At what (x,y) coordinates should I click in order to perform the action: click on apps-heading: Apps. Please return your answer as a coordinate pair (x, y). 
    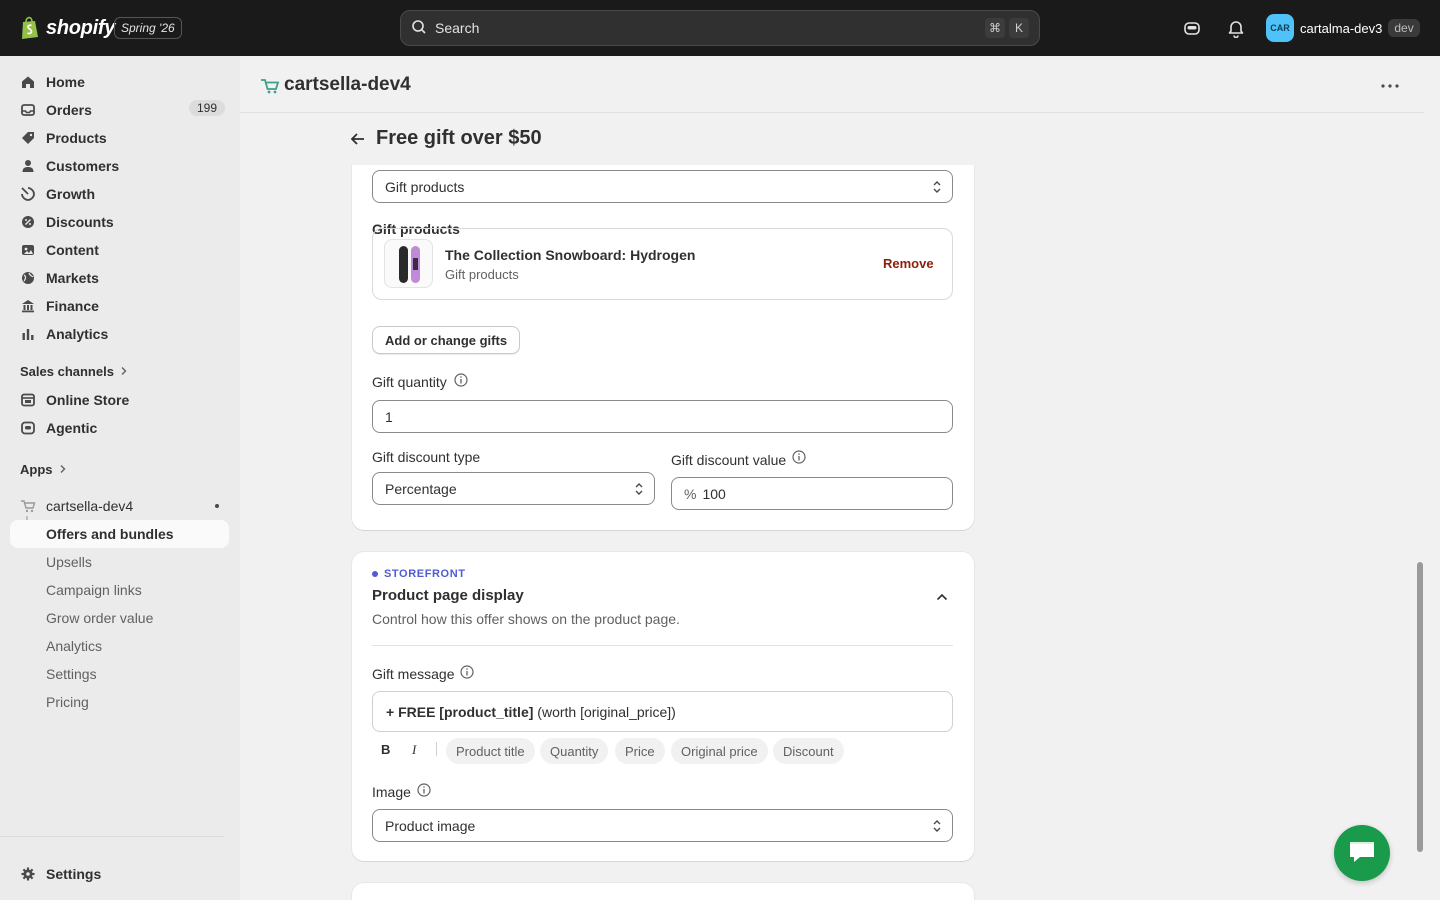
    Looking at the image, I should click on (43, 469).